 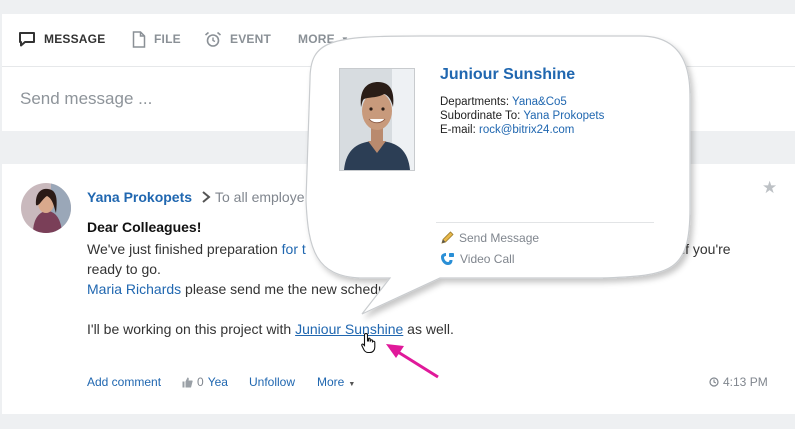 What do you see at coordinates (368, 343) in the screenshot?
I see `hand-cursor-icon` at bounding box center [368, 343].